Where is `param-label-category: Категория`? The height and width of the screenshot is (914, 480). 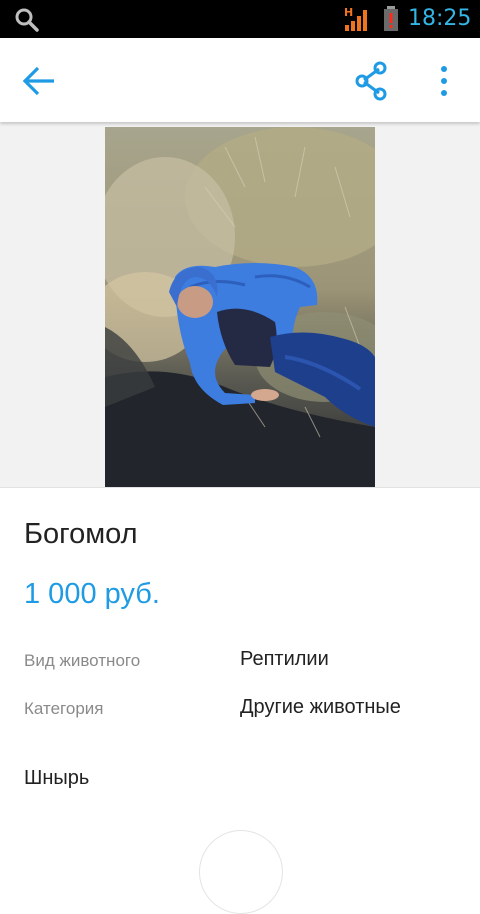 param-label-category: Категория is located at coordinates (64, 708).